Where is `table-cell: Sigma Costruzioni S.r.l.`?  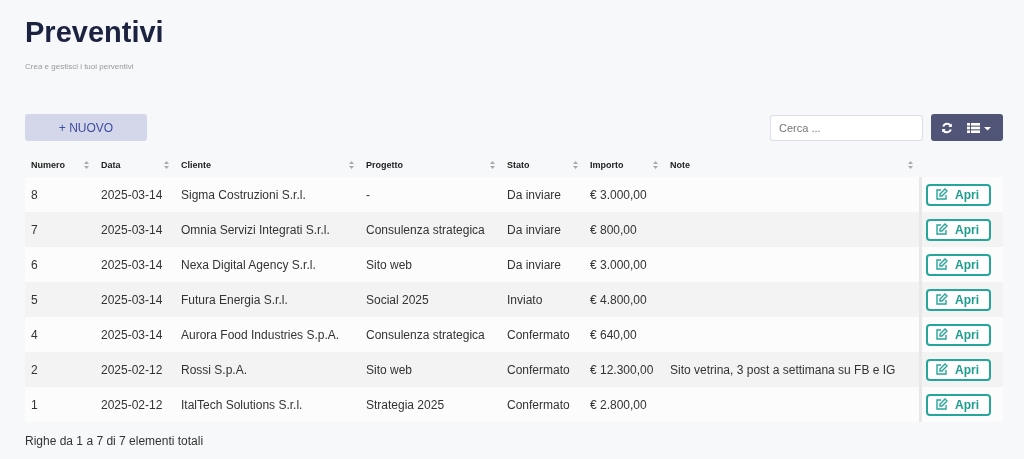 table-cell: Sigma Costruzioni S.r.l. is located at coordinates (243, 194).